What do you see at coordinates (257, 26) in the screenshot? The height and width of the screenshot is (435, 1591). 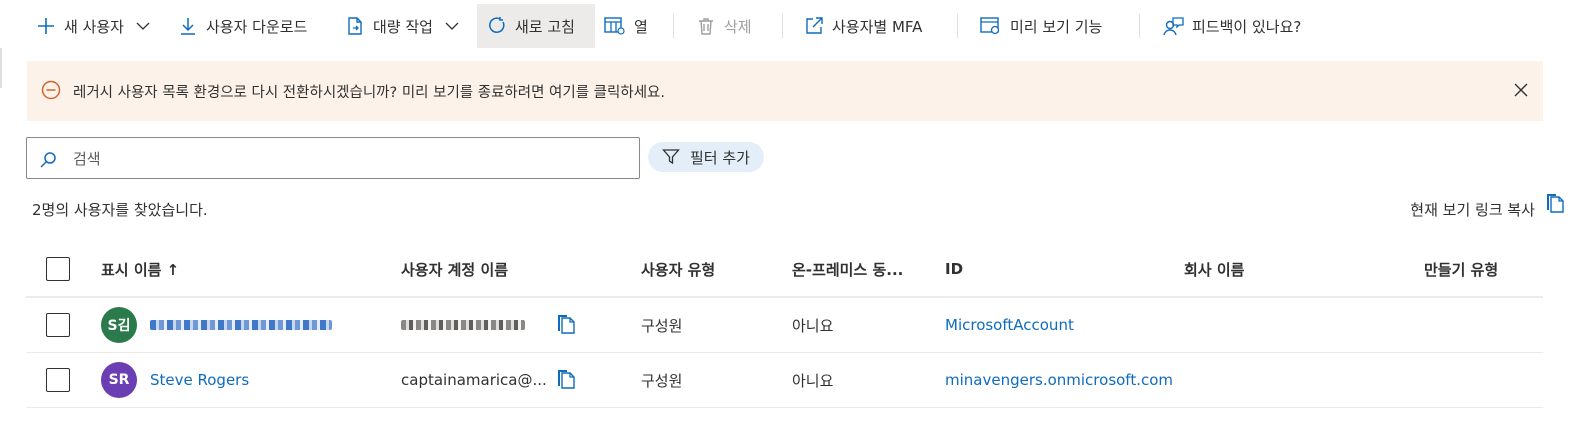 I see `download-users-label: 사용자 다운로드` at bounding box center [257, 26].